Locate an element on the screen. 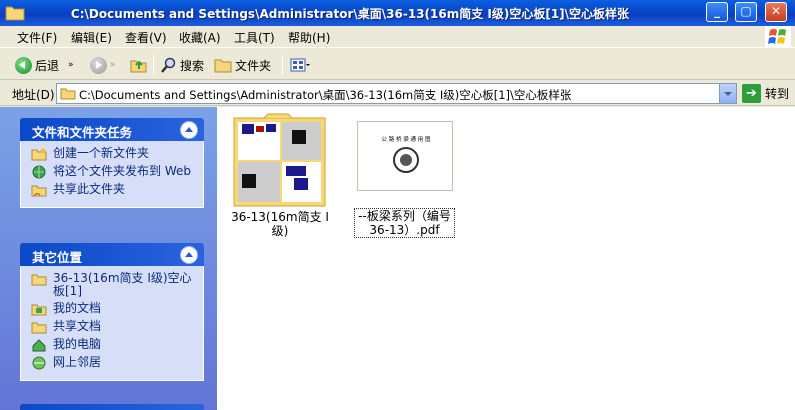 This screenshot has width=795, height=410. close-button: ✕ is located at coordinates (776, 12).